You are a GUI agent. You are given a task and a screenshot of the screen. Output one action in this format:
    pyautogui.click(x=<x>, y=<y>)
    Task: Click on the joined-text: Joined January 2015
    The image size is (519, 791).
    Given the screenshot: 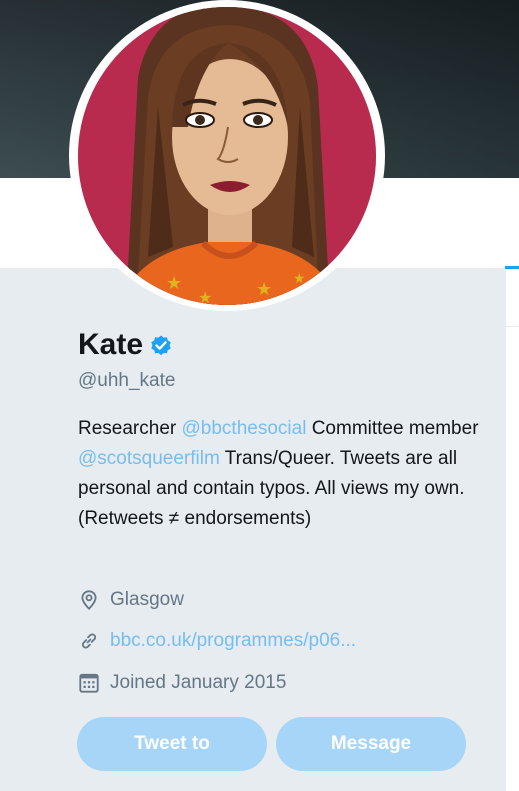 What is the action you would take?
    pyautogui.click(x=198, y=682)
    